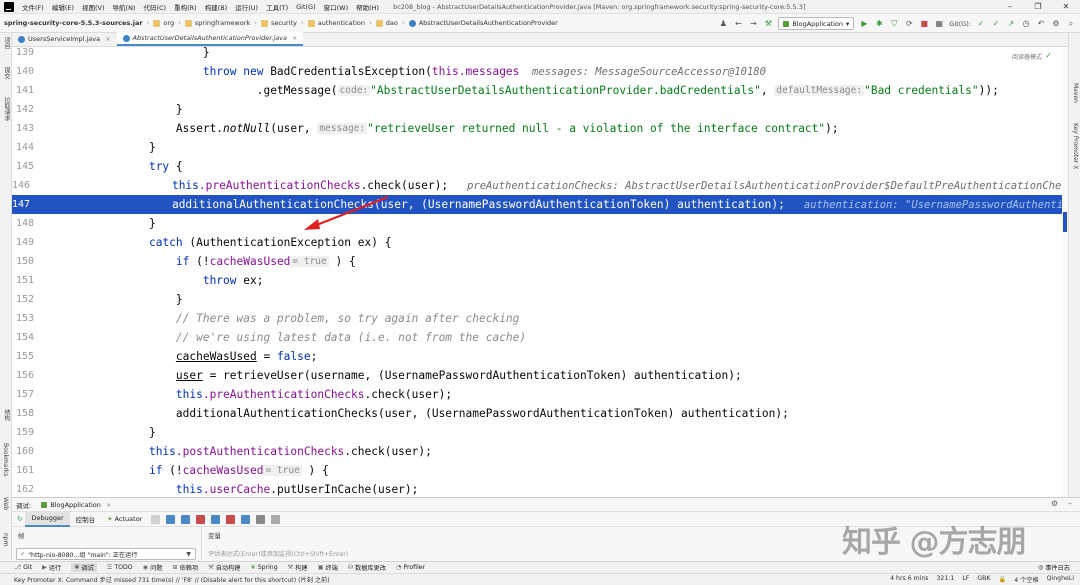 The height and width of the screenshot is (585, 1080). What do you see at coordinates (894, 24) in the screenshot?
I see `coverage-icon: ⛉` at bounding box center [894, 24].